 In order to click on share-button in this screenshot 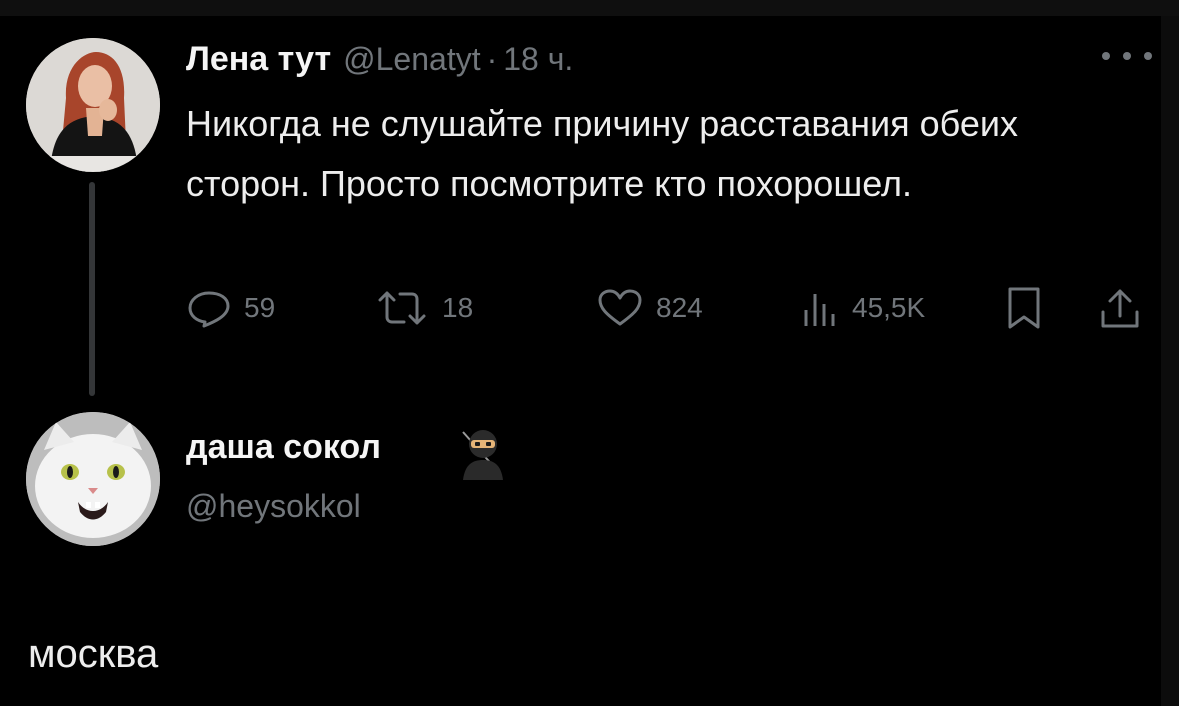, I will do `click(1120, 308)`.